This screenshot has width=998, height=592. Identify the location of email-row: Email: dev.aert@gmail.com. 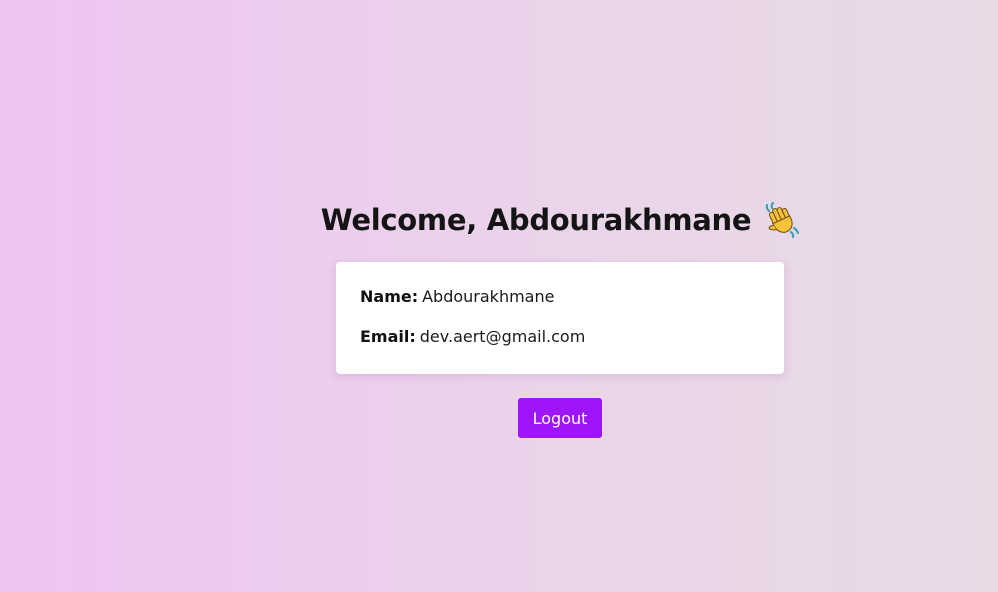
(560, 337).